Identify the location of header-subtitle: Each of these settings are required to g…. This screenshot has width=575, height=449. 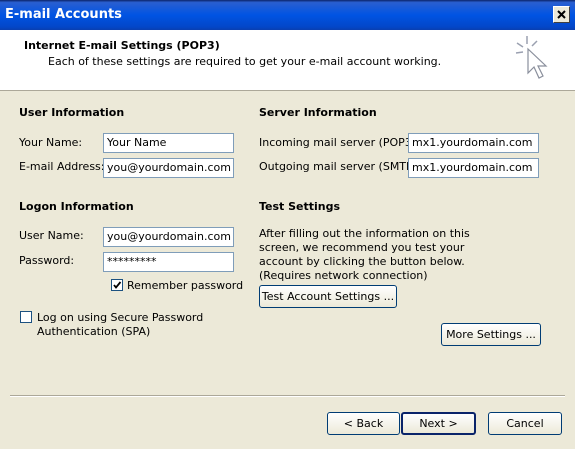
(245, 61).